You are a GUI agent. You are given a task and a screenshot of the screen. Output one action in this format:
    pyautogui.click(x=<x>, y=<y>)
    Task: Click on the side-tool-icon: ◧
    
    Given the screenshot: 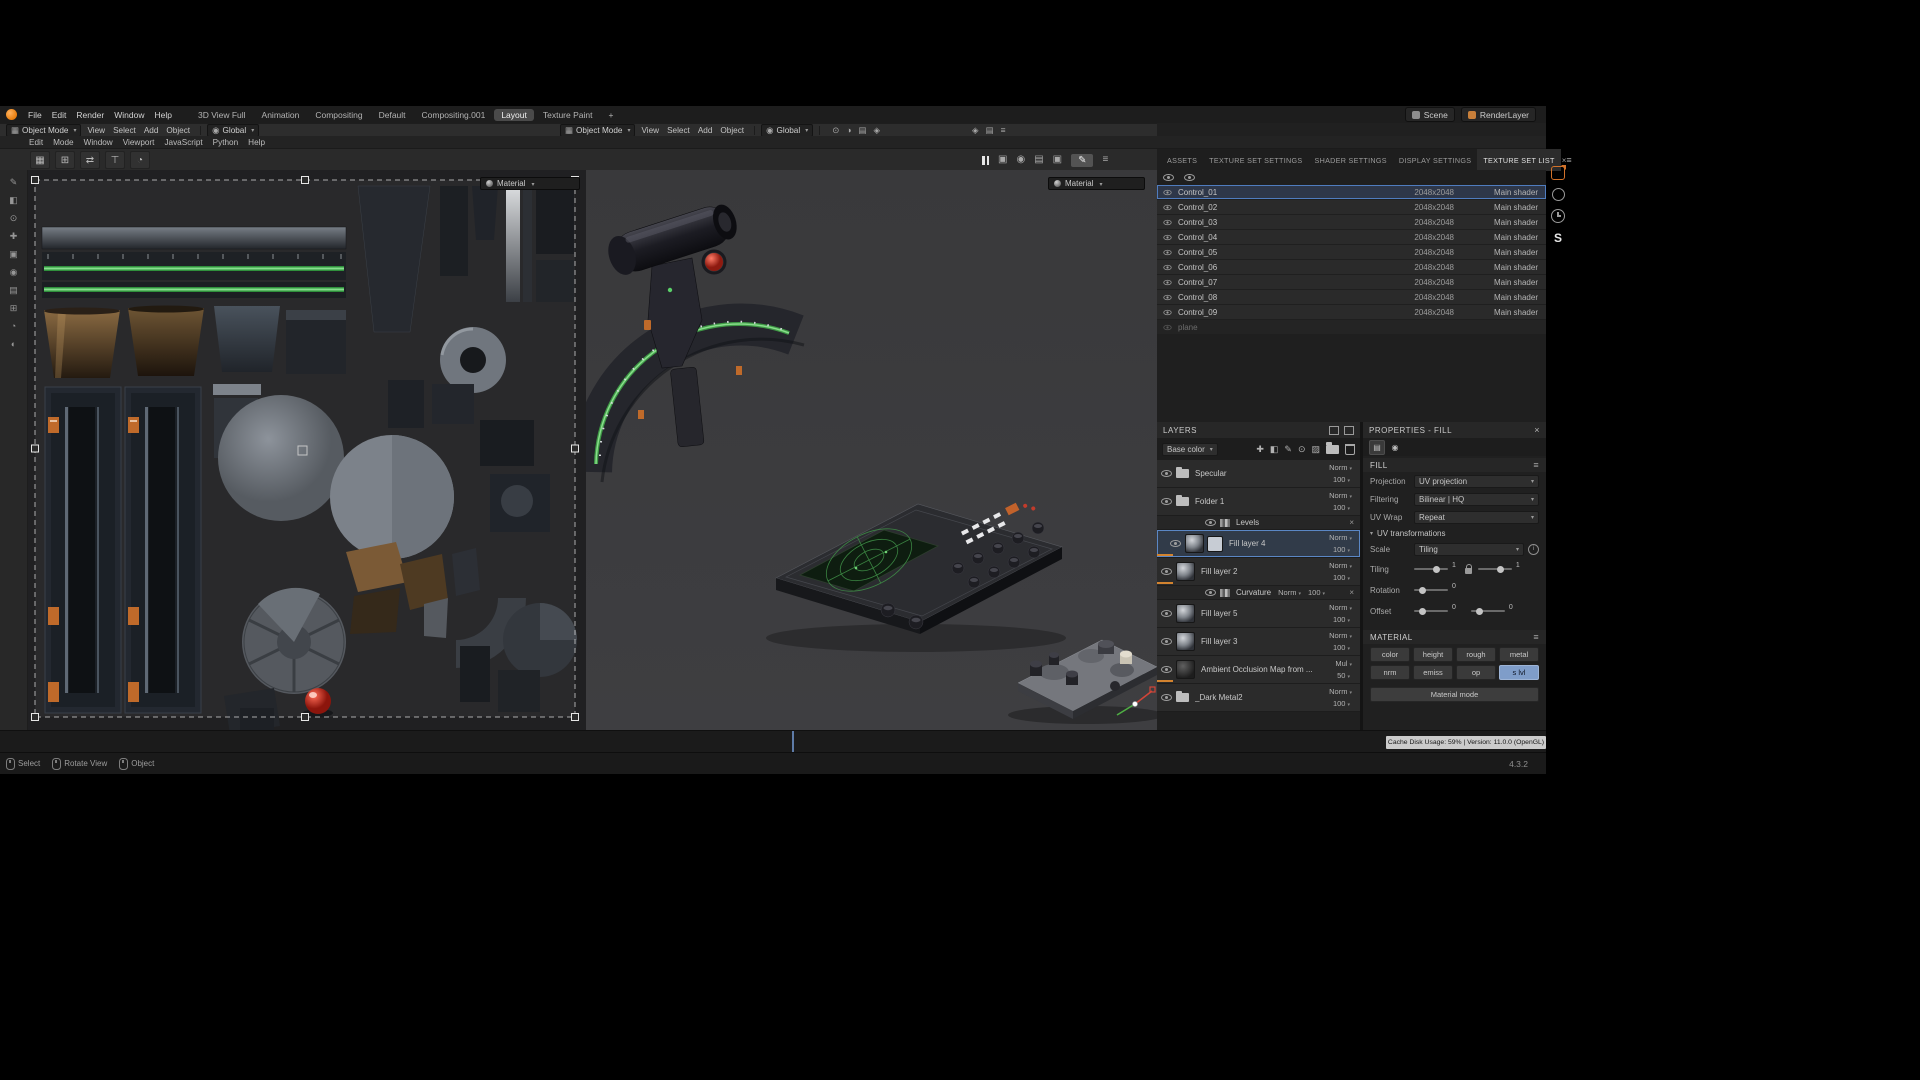 What is the action you would take?
    pyautogui.click(x=13, y=200)
    